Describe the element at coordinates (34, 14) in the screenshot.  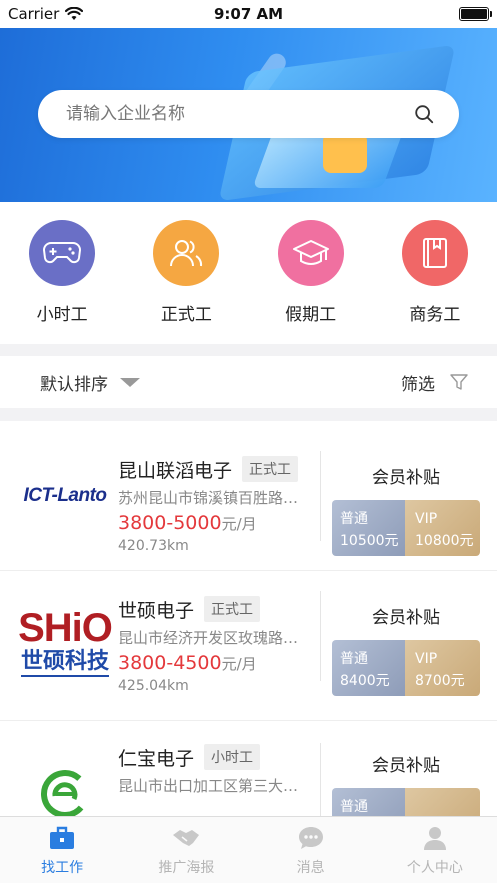
I see `carrier-label: Carrier` at that location.